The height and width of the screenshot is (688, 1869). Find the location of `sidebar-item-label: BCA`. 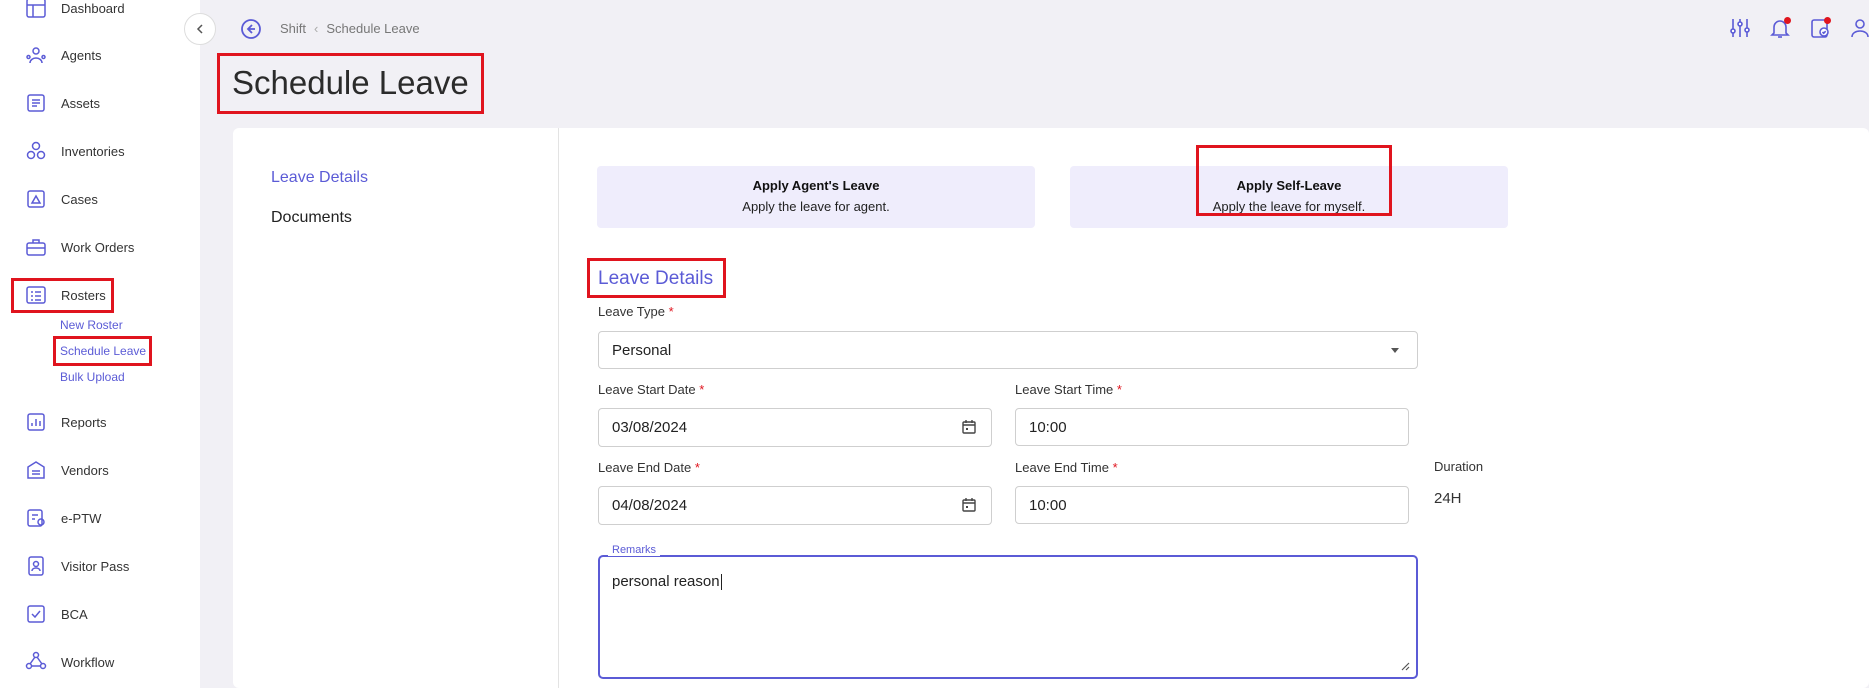

sidebar-item-label: BCA is located at coordinates (74, 614).